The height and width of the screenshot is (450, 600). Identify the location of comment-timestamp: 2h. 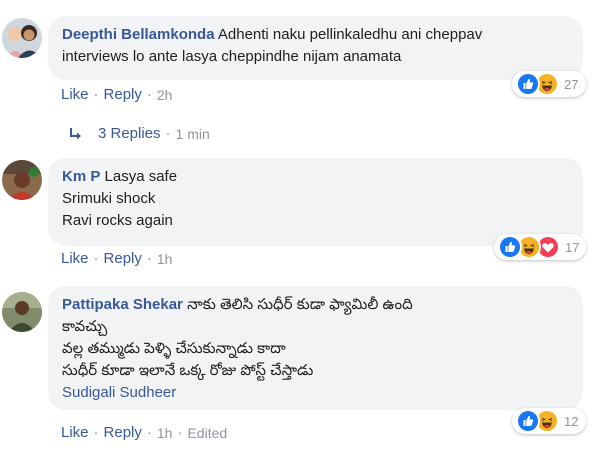
(165, 95).